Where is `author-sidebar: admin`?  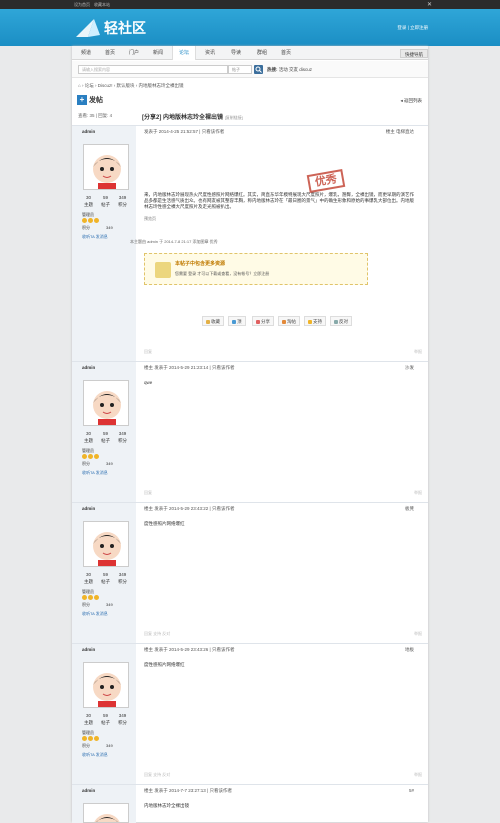
author-sidebar: admin is located at coordinates (104, 804).